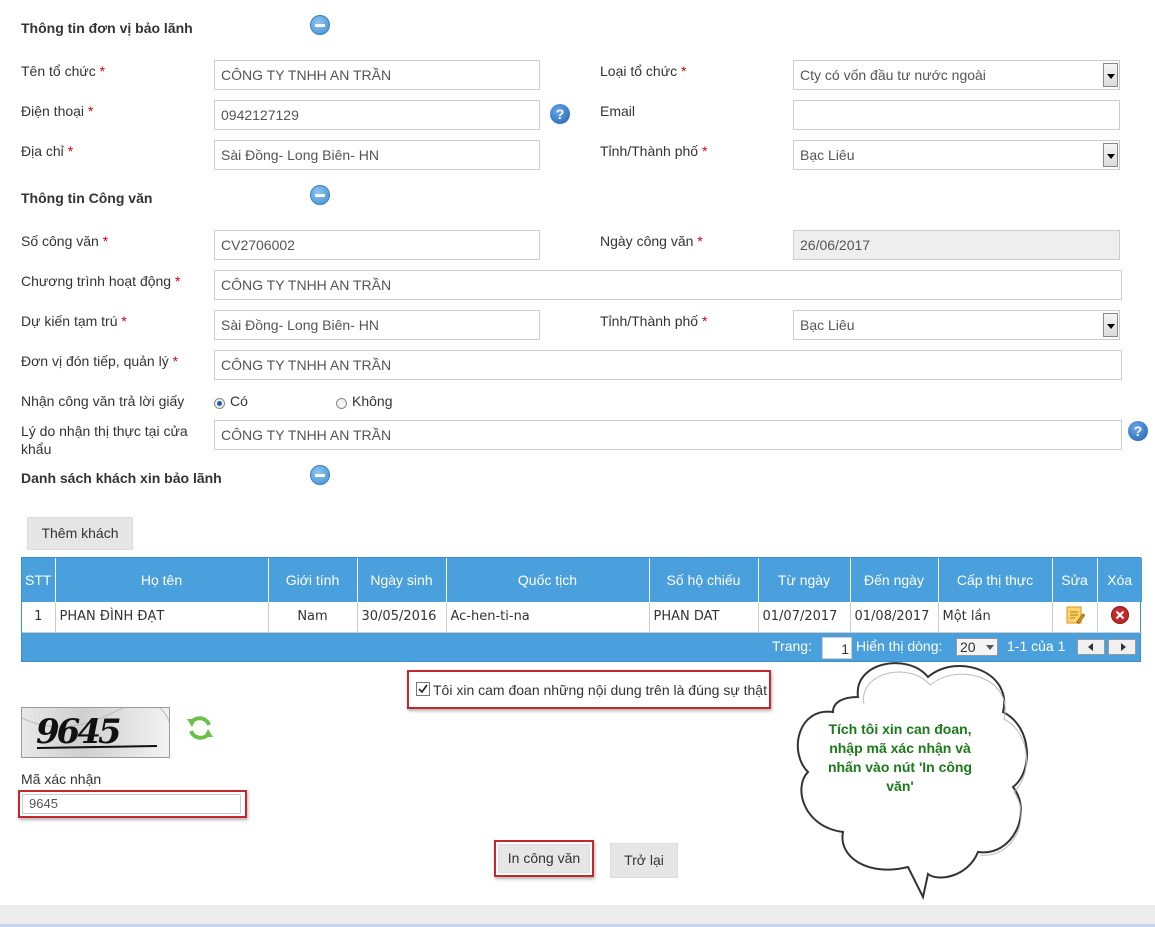 The width and height of the screenshot is (1155, 927). I want to click on callout-line: Tích tôi xin can đoan,, so click(900, 729).